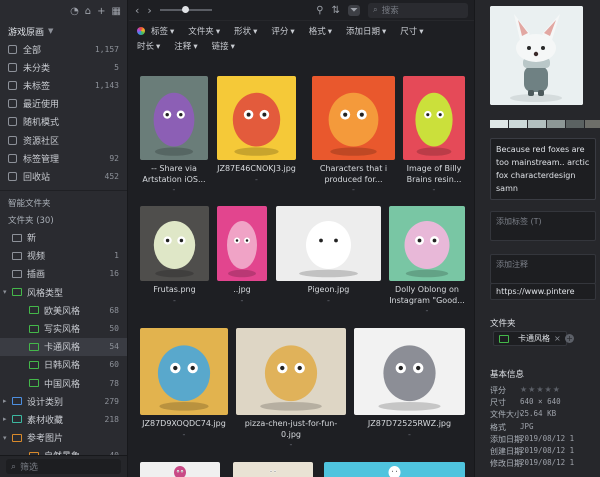  What do you see at coordinates (63, 274) in the screenshot?
I see `folder-item: 插画 16` at bounding box center [63, 274].